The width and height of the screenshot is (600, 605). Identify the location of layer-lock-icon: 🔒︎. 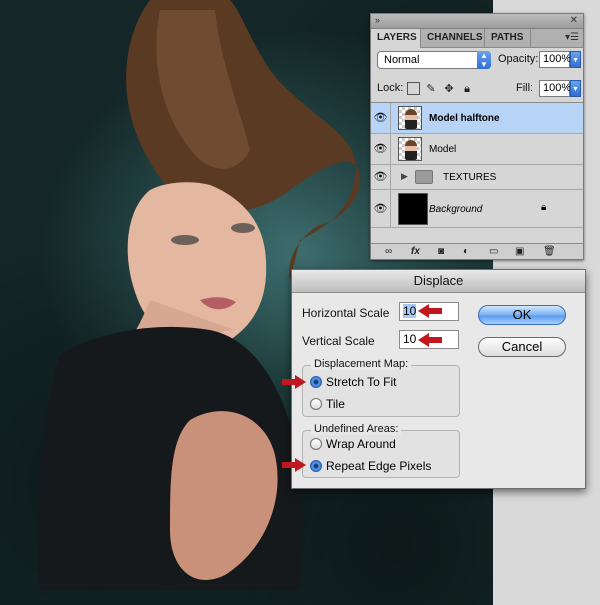
(544, 207).